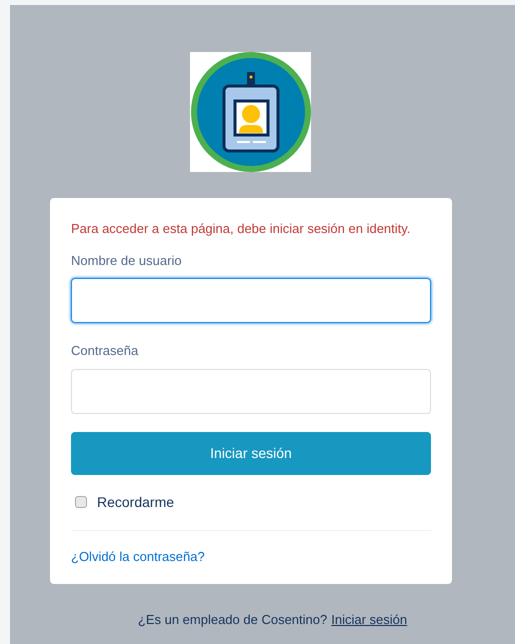  What do you see at coordinates (251, 300) in the screenshot?
I see `input-field` at bounding box center [251, 300].